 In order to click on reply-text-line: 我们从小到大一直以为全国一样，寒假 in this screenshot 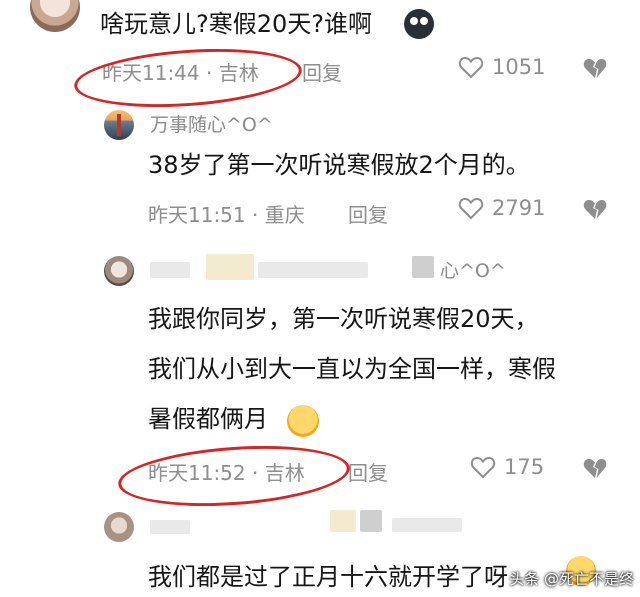, I will do `click(352, 369)`.